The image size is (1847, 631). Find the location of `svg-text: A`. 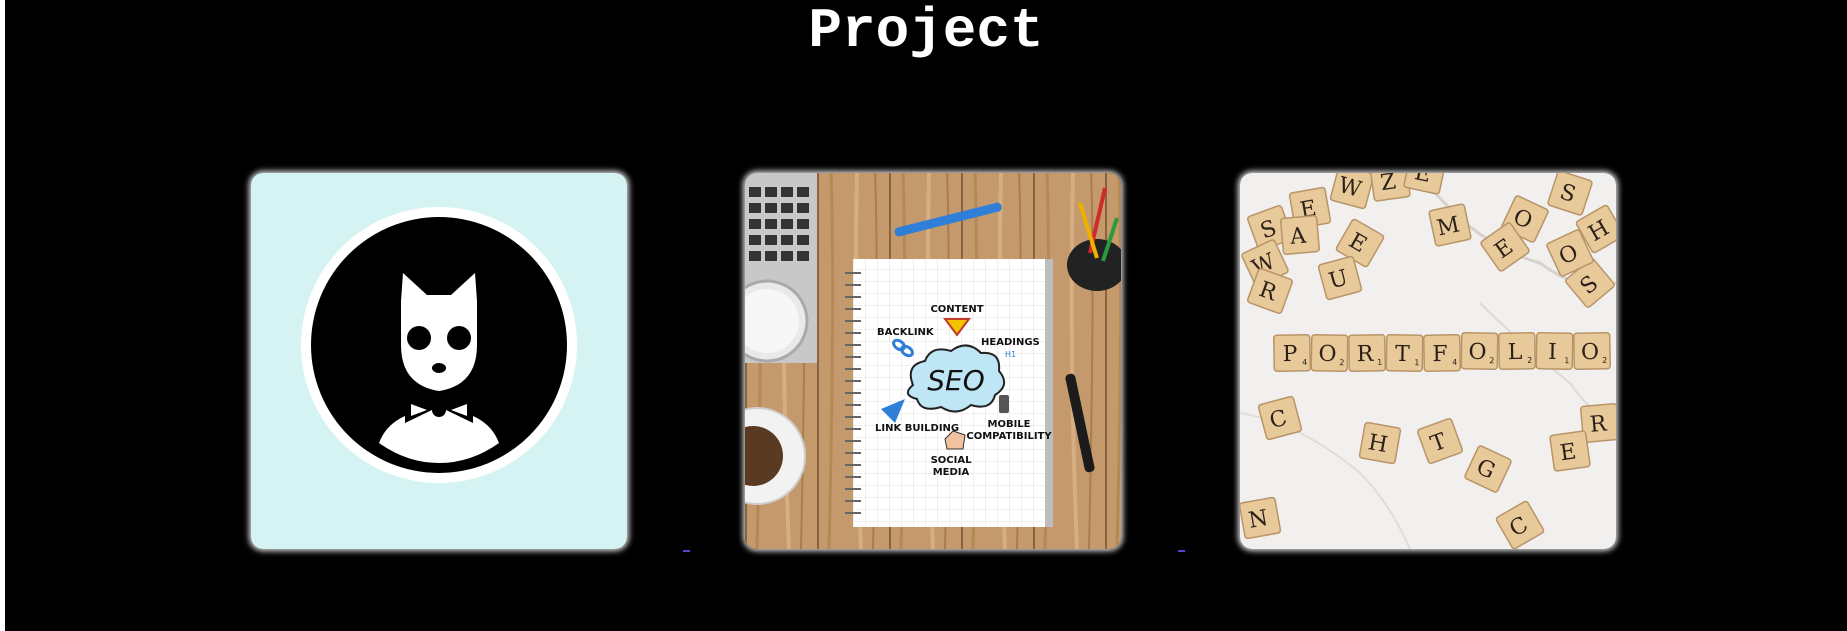

svg-text: A is located at coordinates (1298, 236).